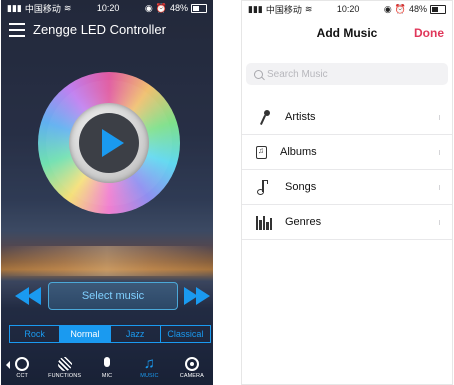  I want to click on play-icon, so click(113, 143).